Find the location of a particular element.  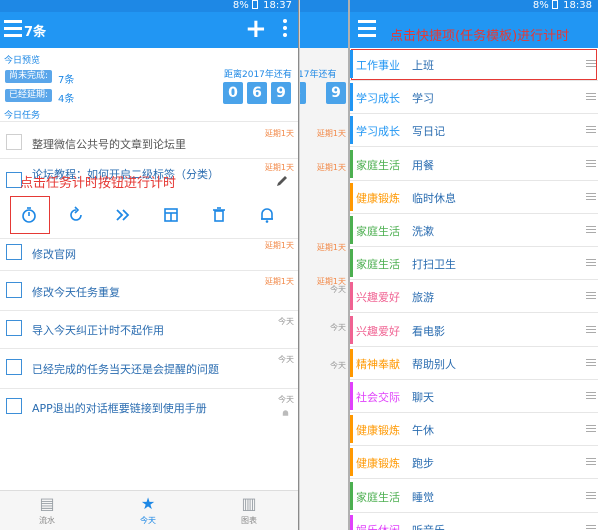

task-count-title: 7条 is located at coordinates (35, 32).